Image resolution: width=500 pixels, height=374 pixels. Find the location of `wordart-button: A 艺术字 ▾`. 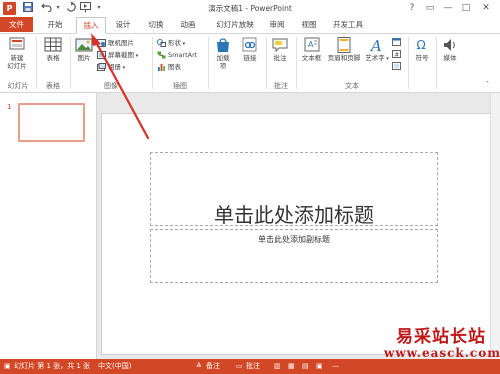

wordart-button: A 艺术字 ▾ is located at coordinates (377, 50).